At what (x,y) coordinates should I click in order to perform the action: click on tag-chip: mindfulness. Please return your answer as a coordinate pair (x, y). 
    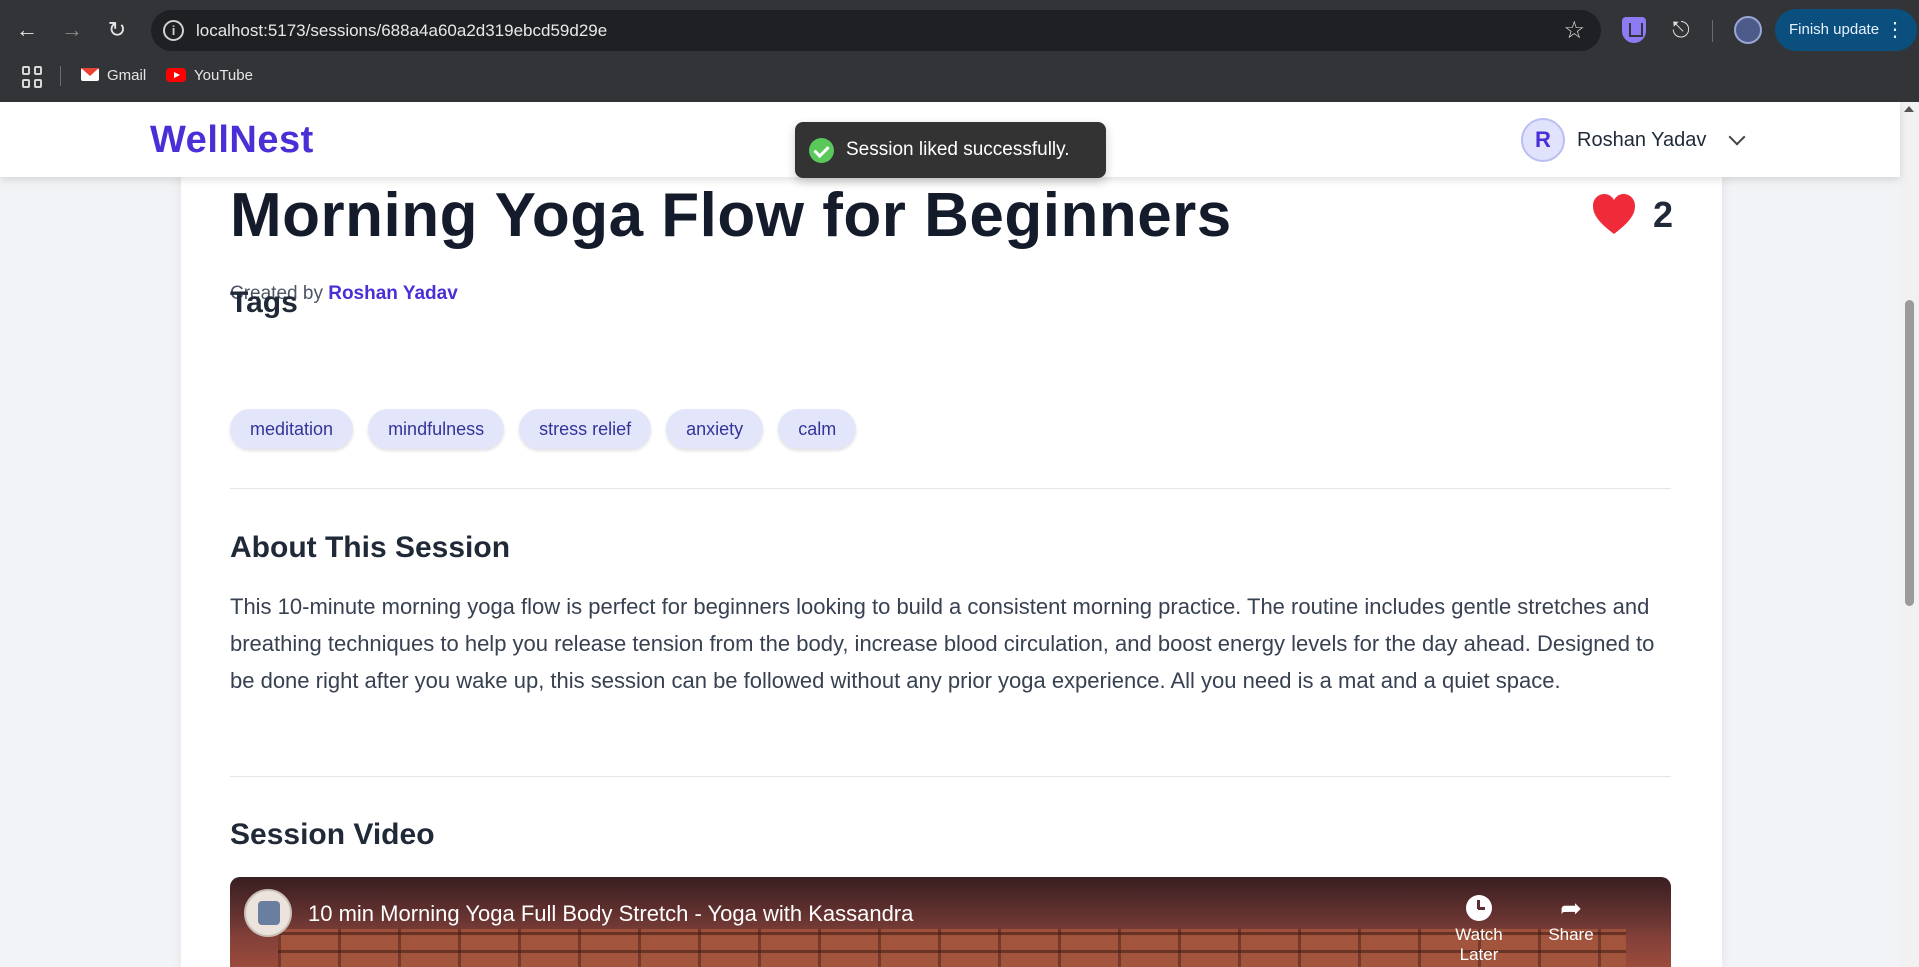
    Looking at the image, I should click on (436, 429).